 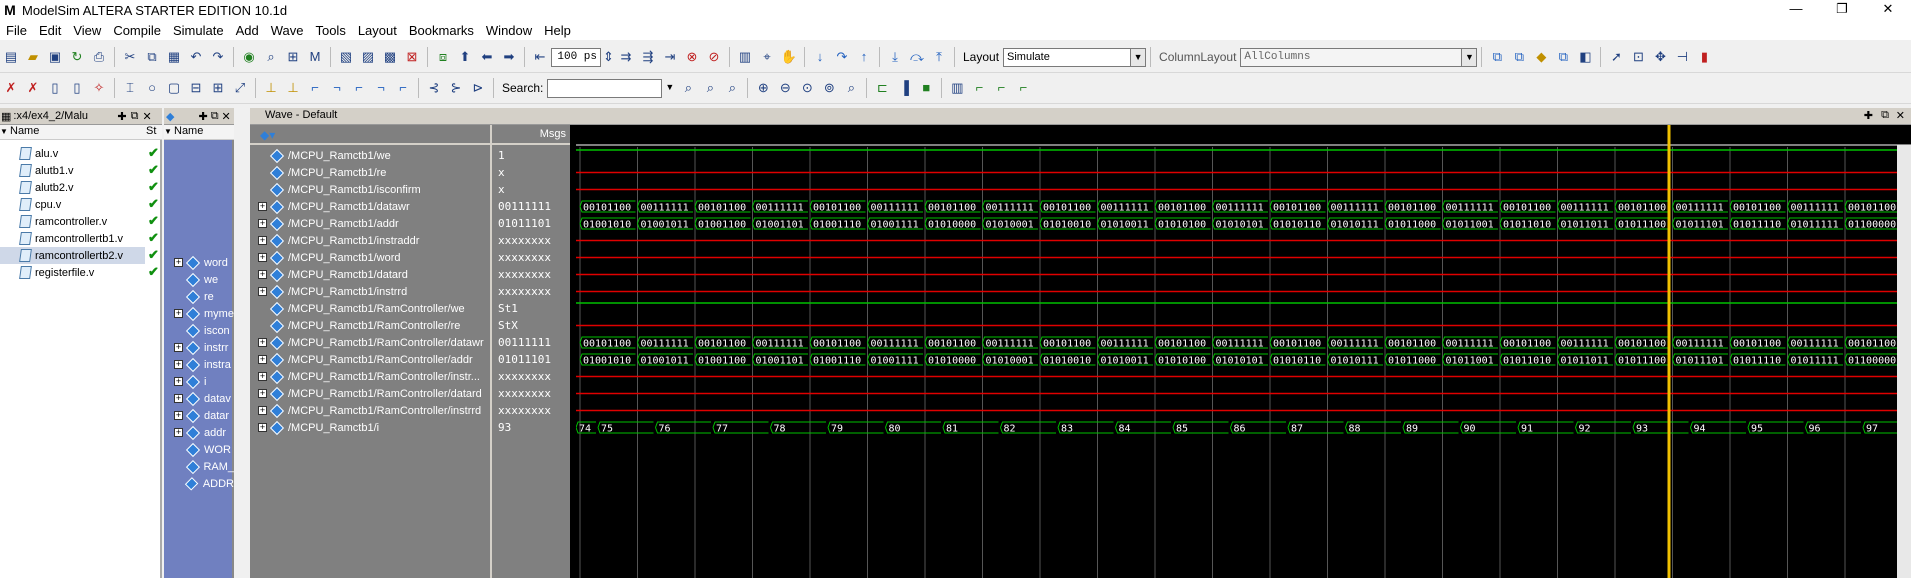 I want to click on layout-select: Simulate, so click(x=1067, y=57).